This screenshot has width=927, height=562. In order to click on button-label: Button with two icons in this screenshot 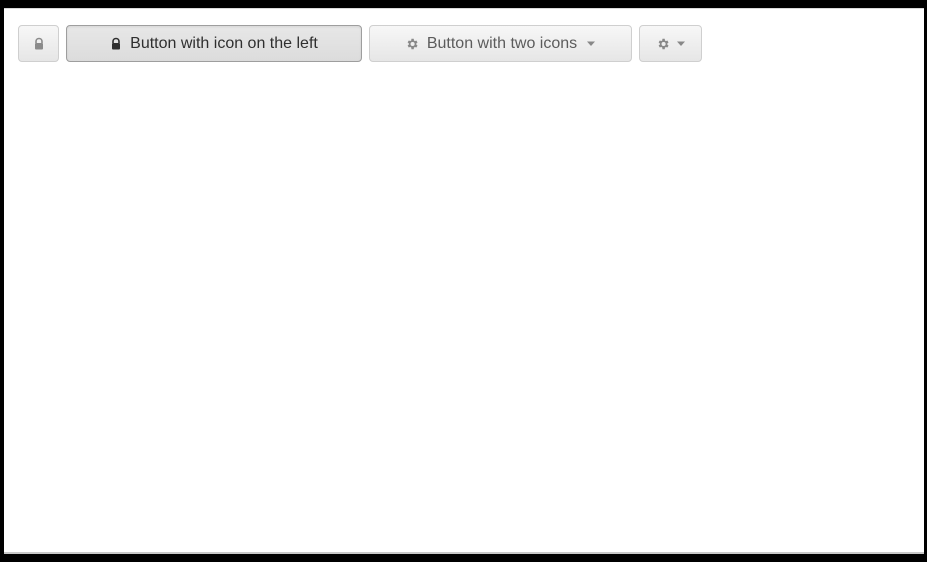, I will do `click(502, 43)`.